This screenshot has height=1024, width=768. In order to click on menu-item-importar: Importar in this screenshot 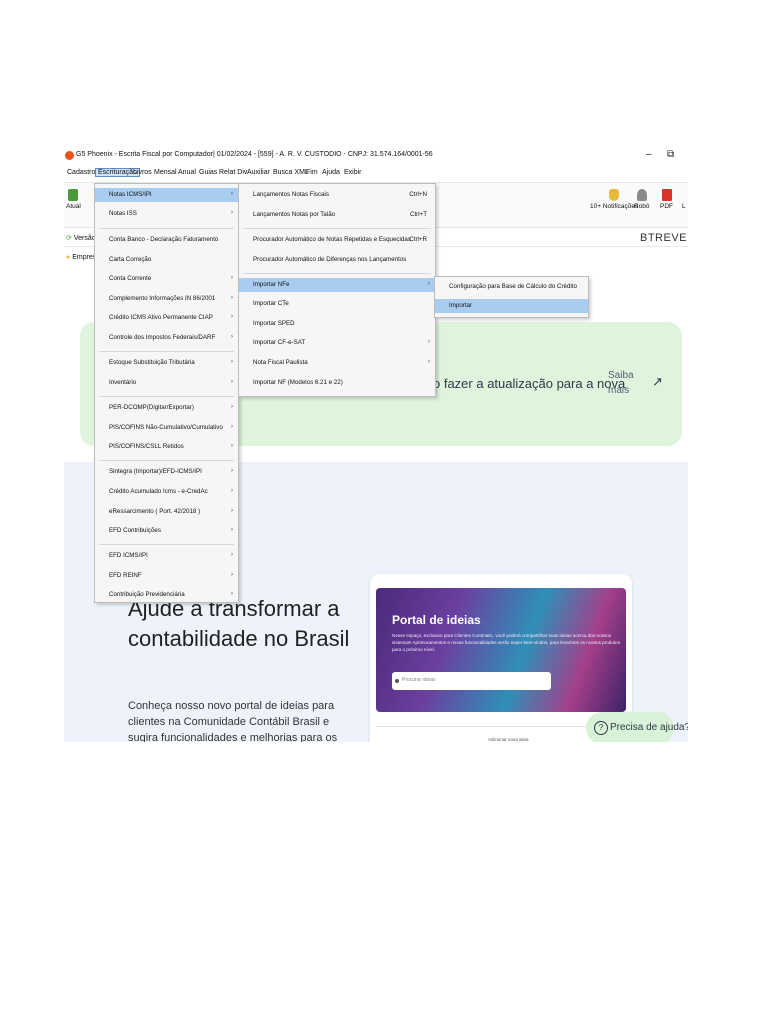, I will do `click(511, 306)`.